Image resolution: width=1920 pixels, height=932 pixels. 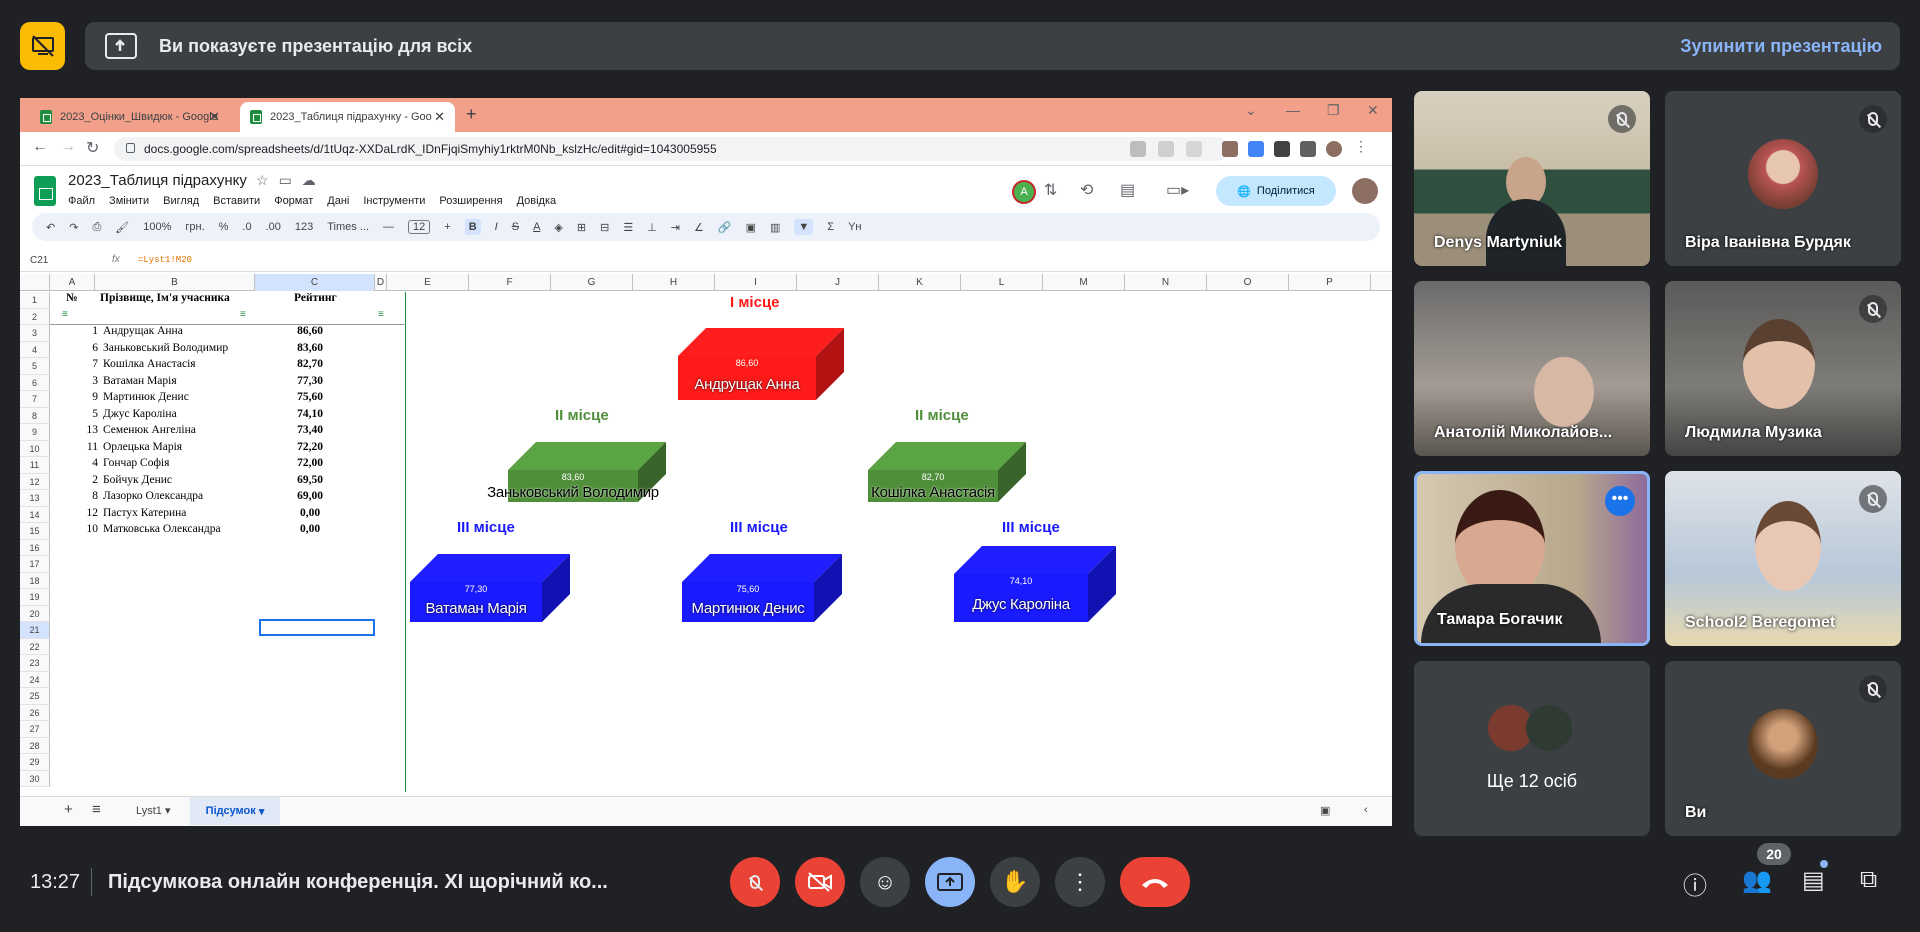 I want to click on column-header: B, so click(x=175, y=282).